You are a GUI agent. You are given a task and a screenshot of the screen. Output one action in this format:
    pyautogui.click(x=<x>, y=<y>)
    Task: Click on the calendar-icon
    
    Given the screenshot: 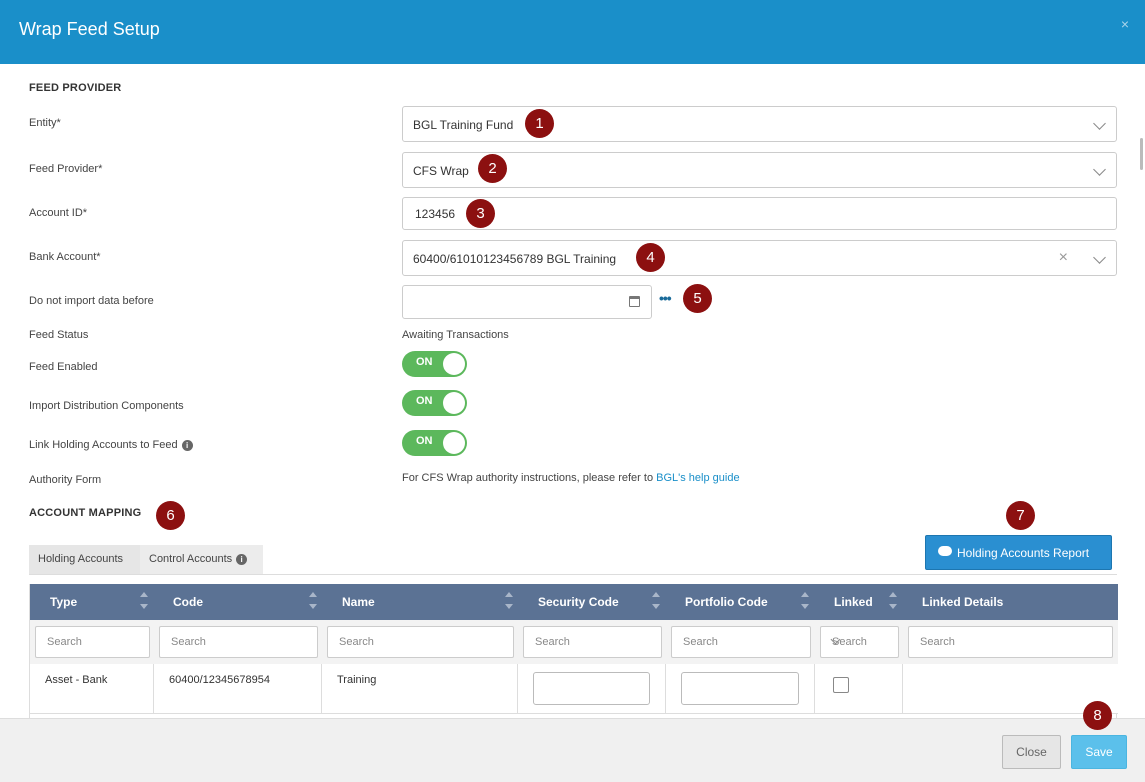 What is the action you would take?
    pyautogui.click(x=634, y=301)
    